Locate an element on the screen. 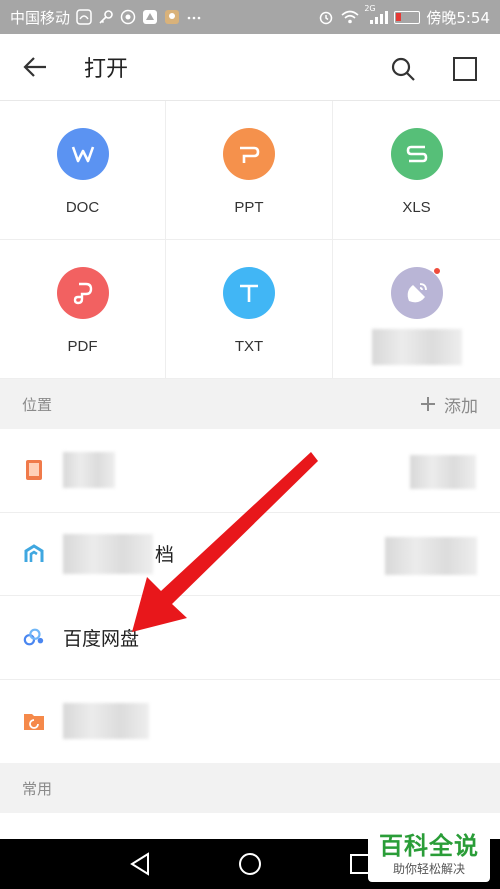 The image size is (500, 889). file-type-label: DOC is located at coordinates (82, 207).